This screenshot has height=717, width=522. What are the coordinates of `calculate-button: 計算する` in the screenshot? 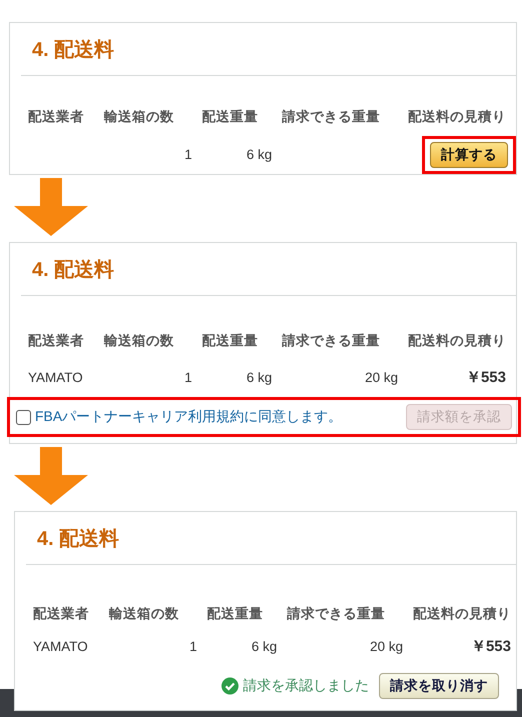 It's located at (469, 155).